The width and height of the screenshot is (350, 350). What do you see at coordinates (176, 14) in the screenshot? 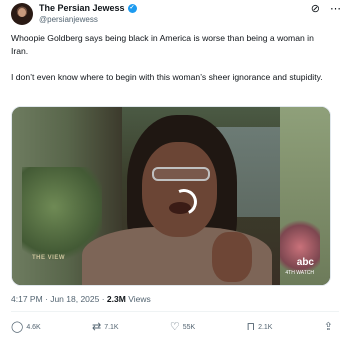
I see `tweet-header: The Persian Jewess ✓ @persianjewess ⊘ ⋯` at bounding box center [176, 14].